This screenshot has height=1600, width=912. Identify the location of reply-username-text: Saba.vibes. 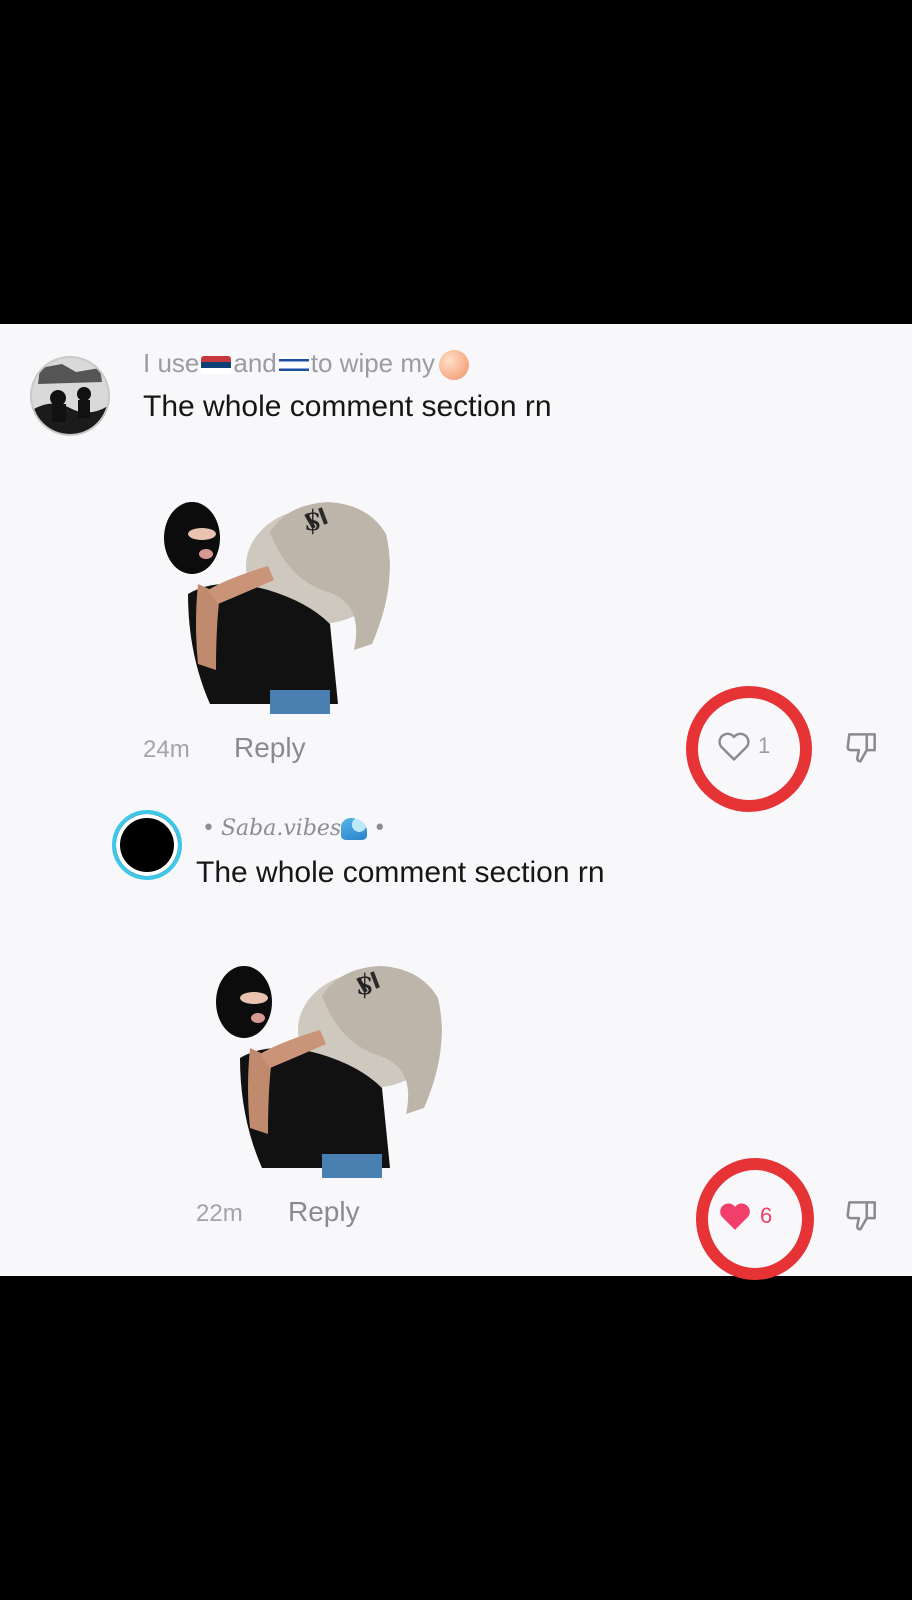
(281, 828).